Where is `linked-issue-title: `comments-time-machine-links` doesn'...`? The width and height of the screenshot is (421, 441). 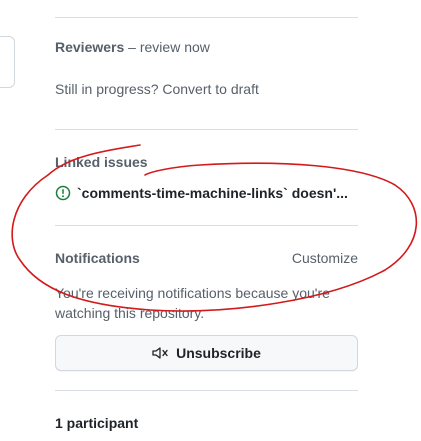
linked-issue-title: `comments-time-machine-links` doesn'... is located at coordinates (212, 193).